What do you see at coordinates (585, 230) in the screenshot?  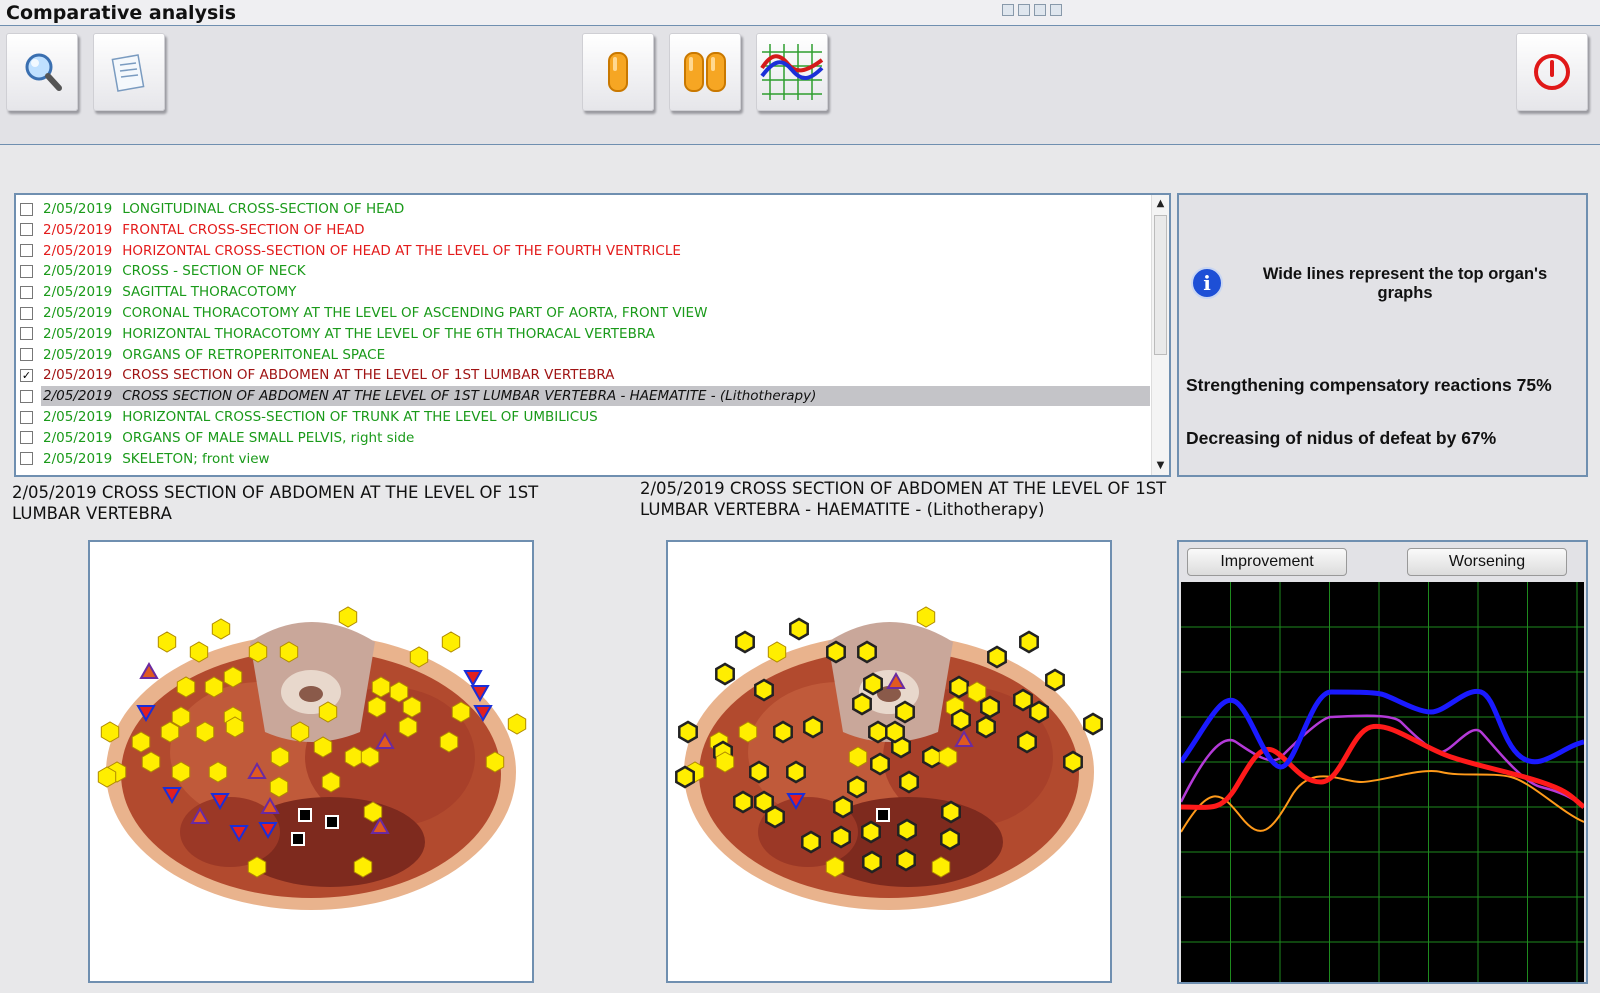 I see `list-item: 2/05/2019 FRONTAL CROSS-SECTION OF HEAD` at bounding box center [585, 230].